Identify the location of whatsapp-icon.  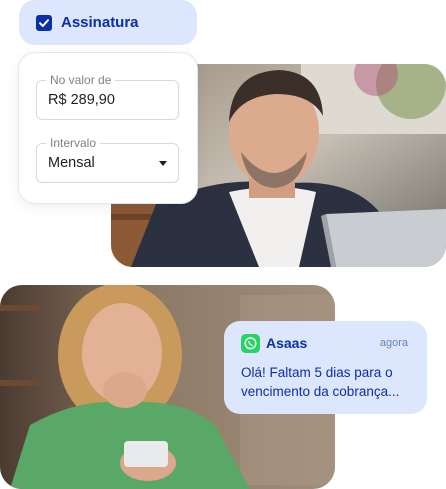
(250, 343).